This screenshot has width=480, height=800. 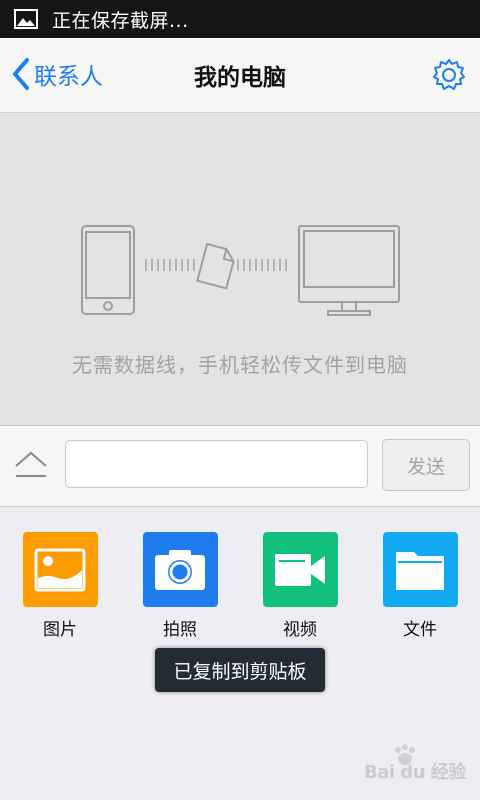 I want to click on file-action: 文件, so click(x=420, y=586).